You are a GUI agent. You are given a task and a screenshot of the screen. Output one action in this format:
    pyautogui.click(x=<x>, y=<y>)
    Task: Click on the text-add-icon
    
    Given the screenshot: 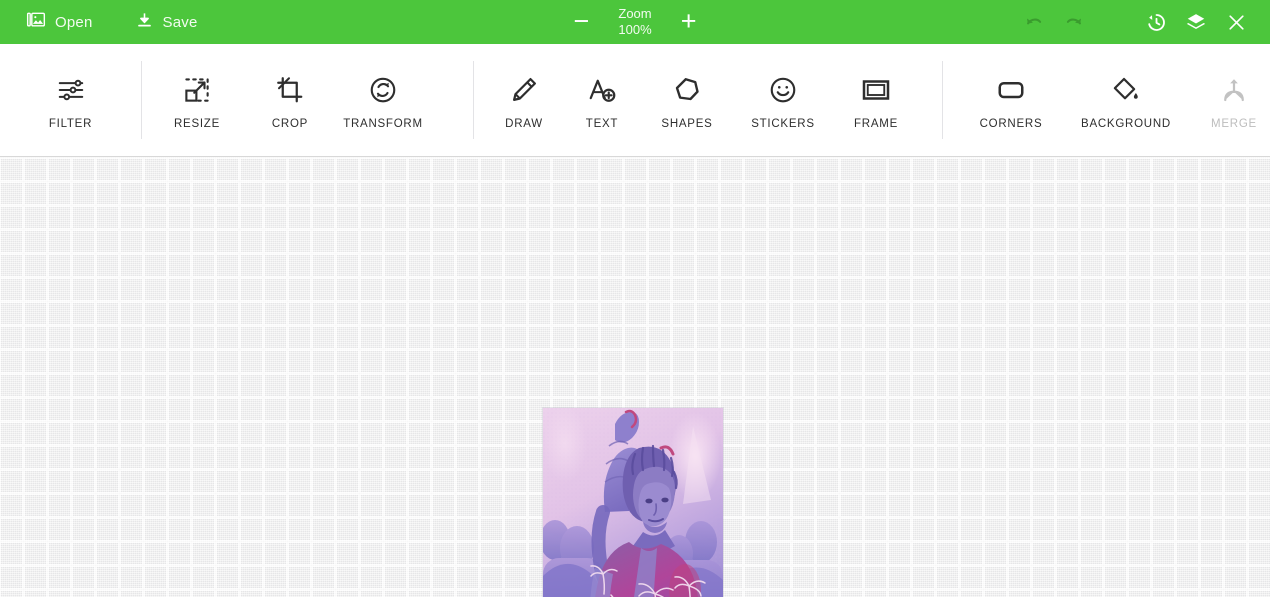 What is the action you would take?
    pyautogui.click(x=602, y=88)
    